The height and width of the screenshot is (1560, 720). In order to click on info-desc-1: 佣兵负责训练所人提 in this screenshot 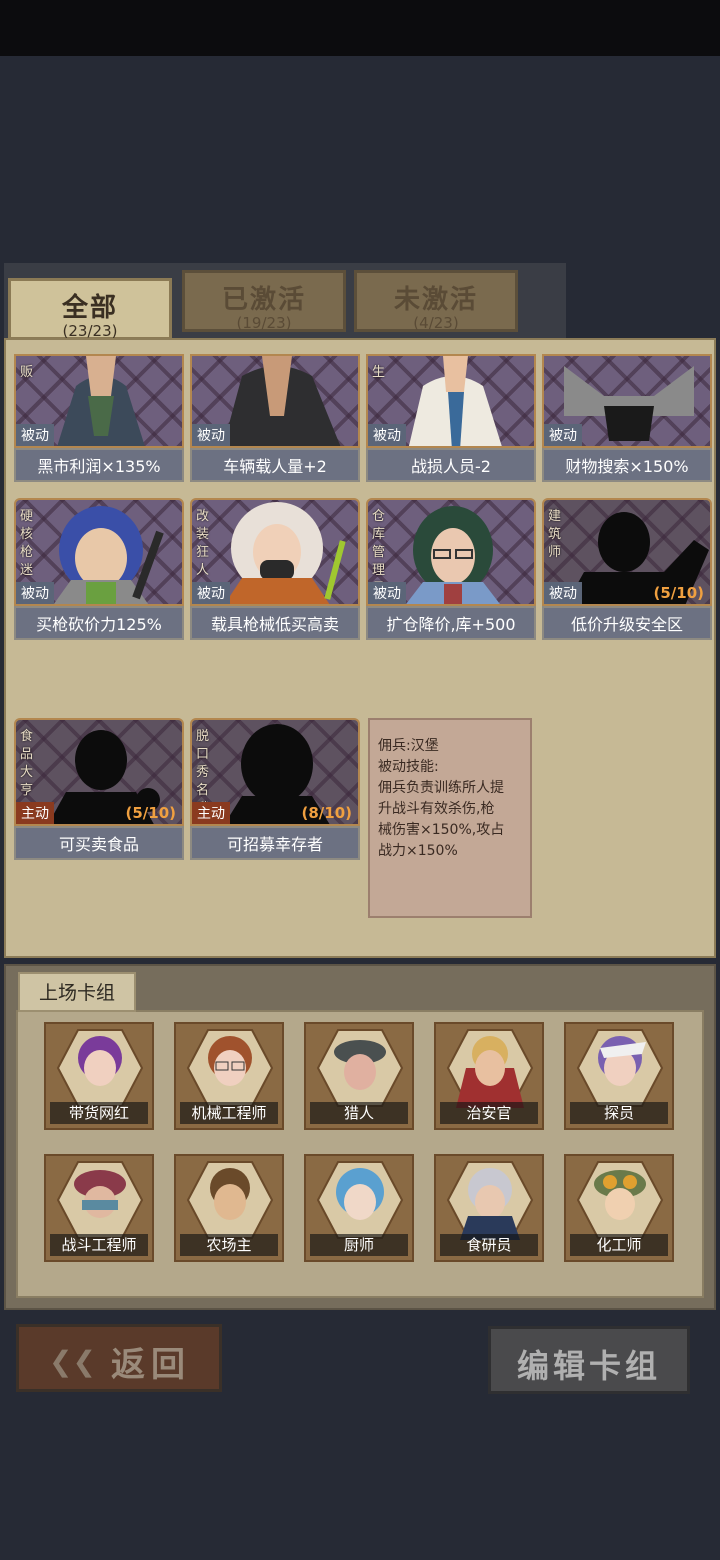, I will do `click(441, 788)`.